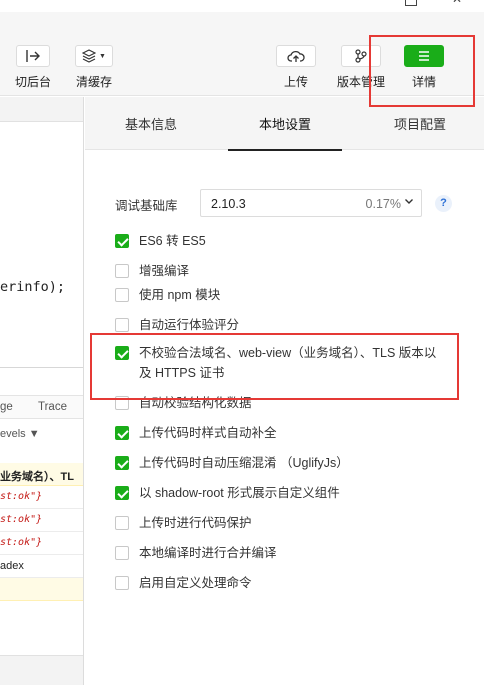  What do you see at coordinates (208, 433) in the screenshot?
I see `option-label: 上传代码时样式自动补全` at bounding box center [208, 433].